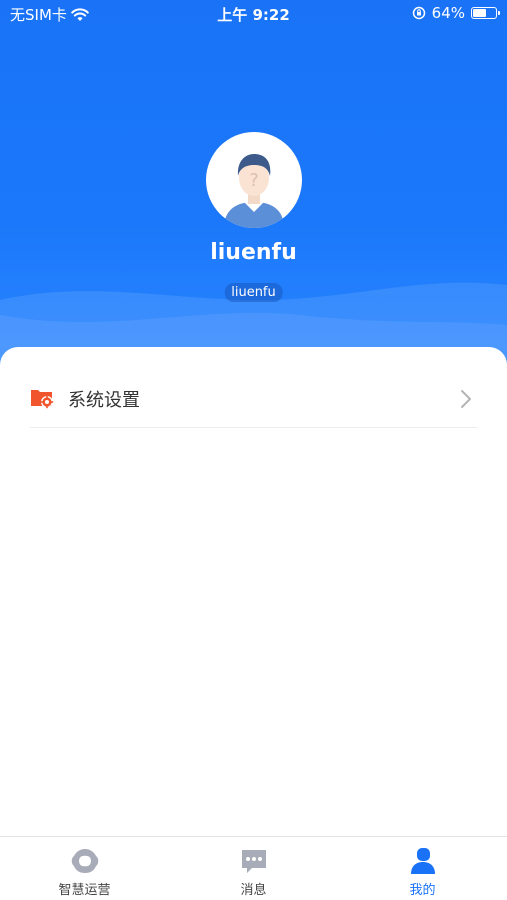 Image resolution: width=507 pixels, height=900 pixels. I want to click on battery-percent: 64%, so click(448, 13).